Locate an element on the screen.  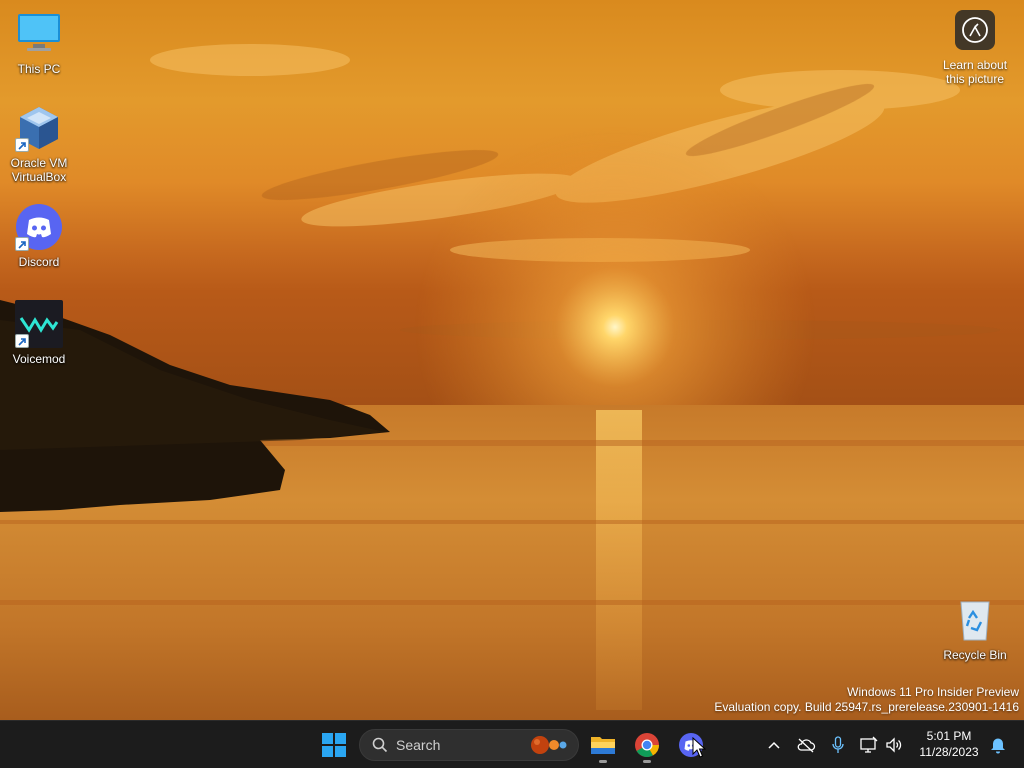
file-explorer-icon is located at coordinates (603, 745).